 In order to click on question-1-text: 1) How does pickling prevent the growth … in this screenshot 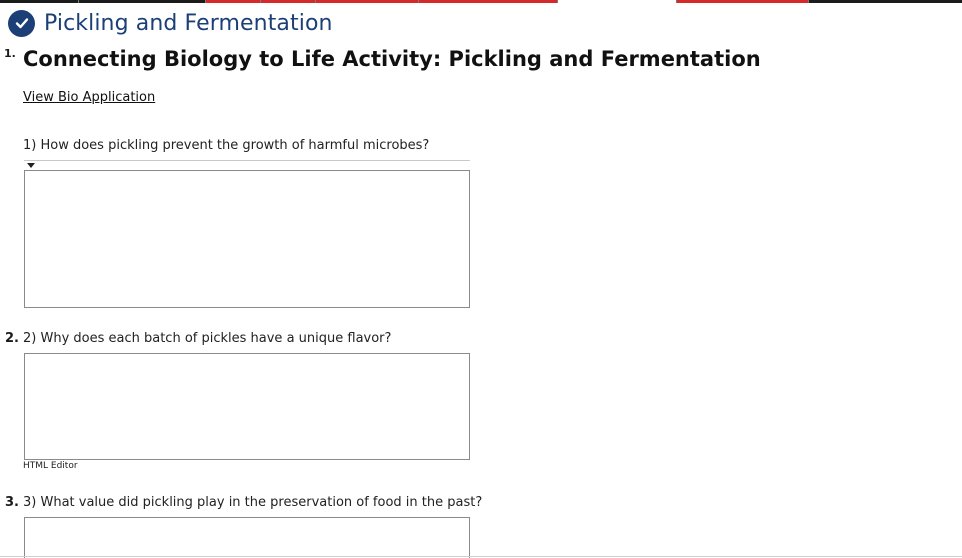, I will do `click(226, 145)`.